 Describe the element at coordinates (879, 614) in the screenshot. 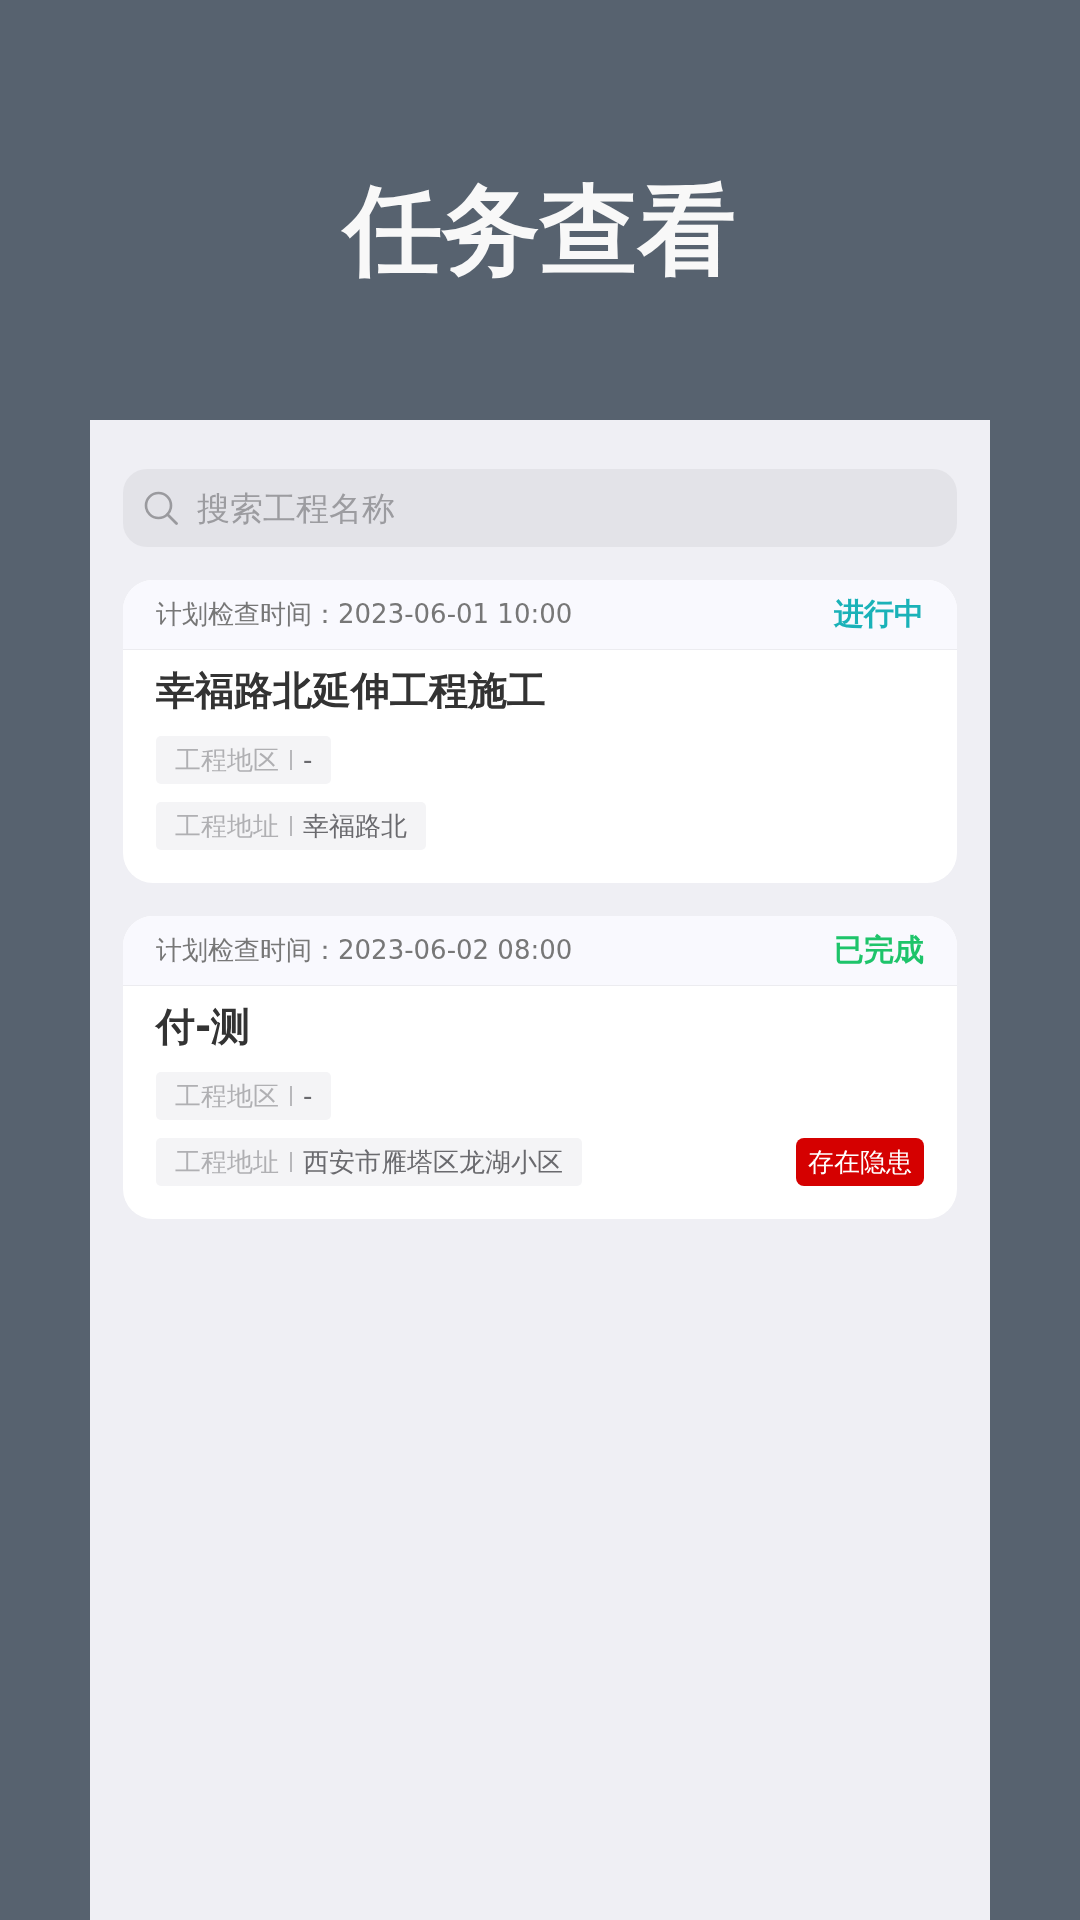

I see `status-text: 进行中` at that location.